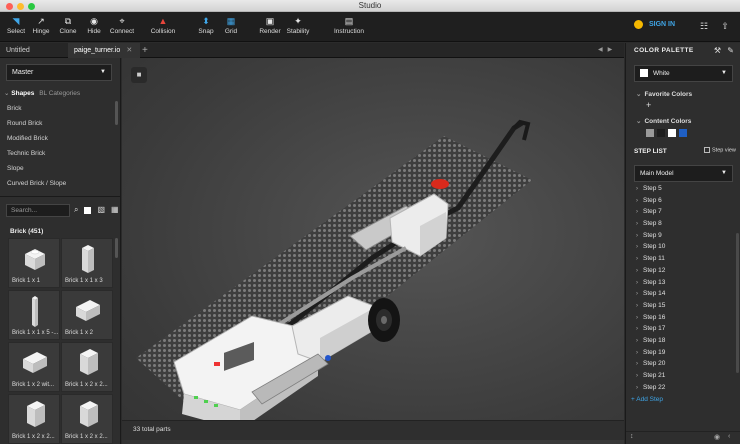  I want to click on step-item: › Step 20, so click(682, 364).